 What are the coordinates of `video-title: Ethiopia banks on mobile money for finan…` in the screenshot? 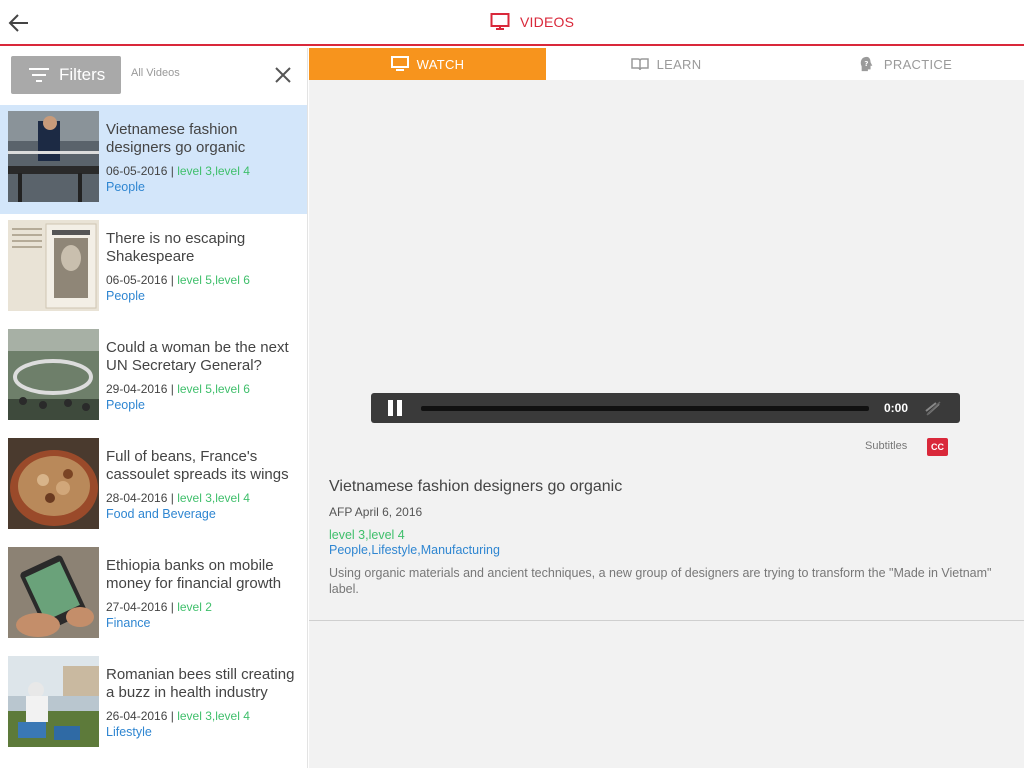 It's located at (194, 574).